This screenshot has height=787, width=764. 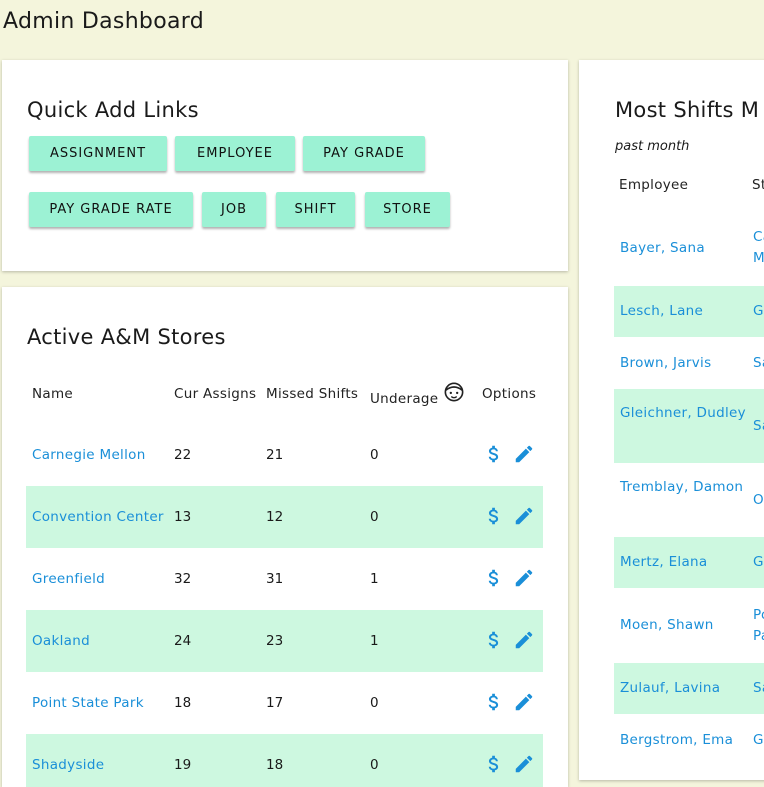 I want to click on list-item: Zulauf, Lavina Sa, so click(x=689, y=688).